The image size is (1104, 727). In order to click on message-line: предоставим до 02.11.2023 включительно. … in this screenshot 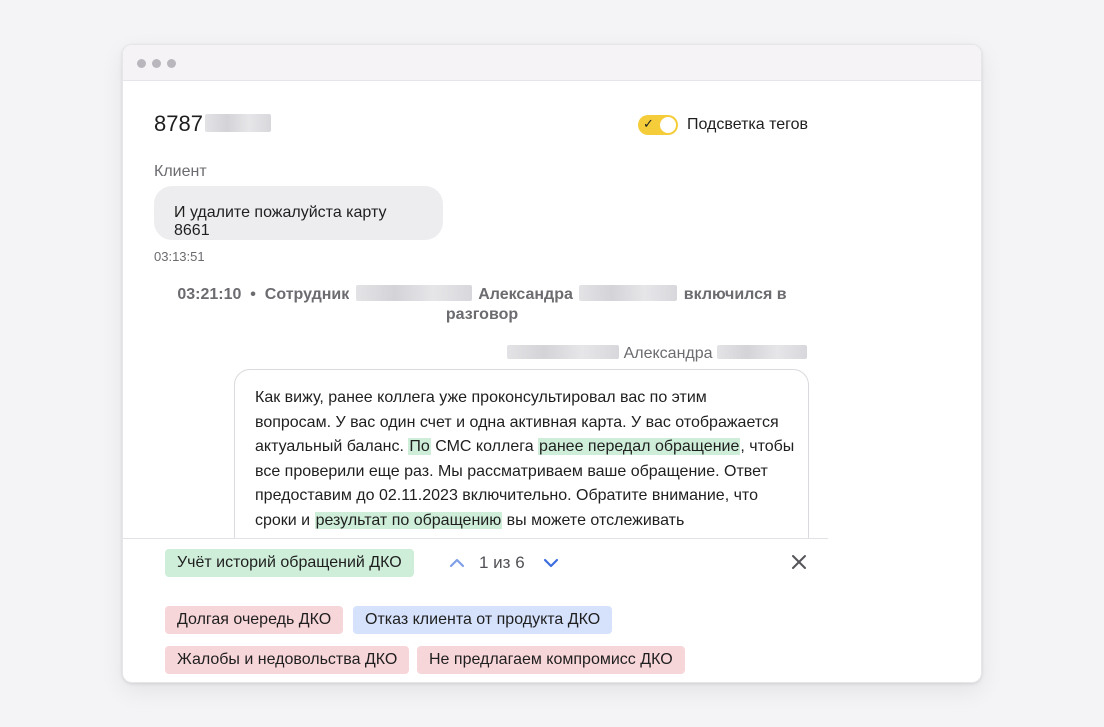, I will do `click(506, 496)`.